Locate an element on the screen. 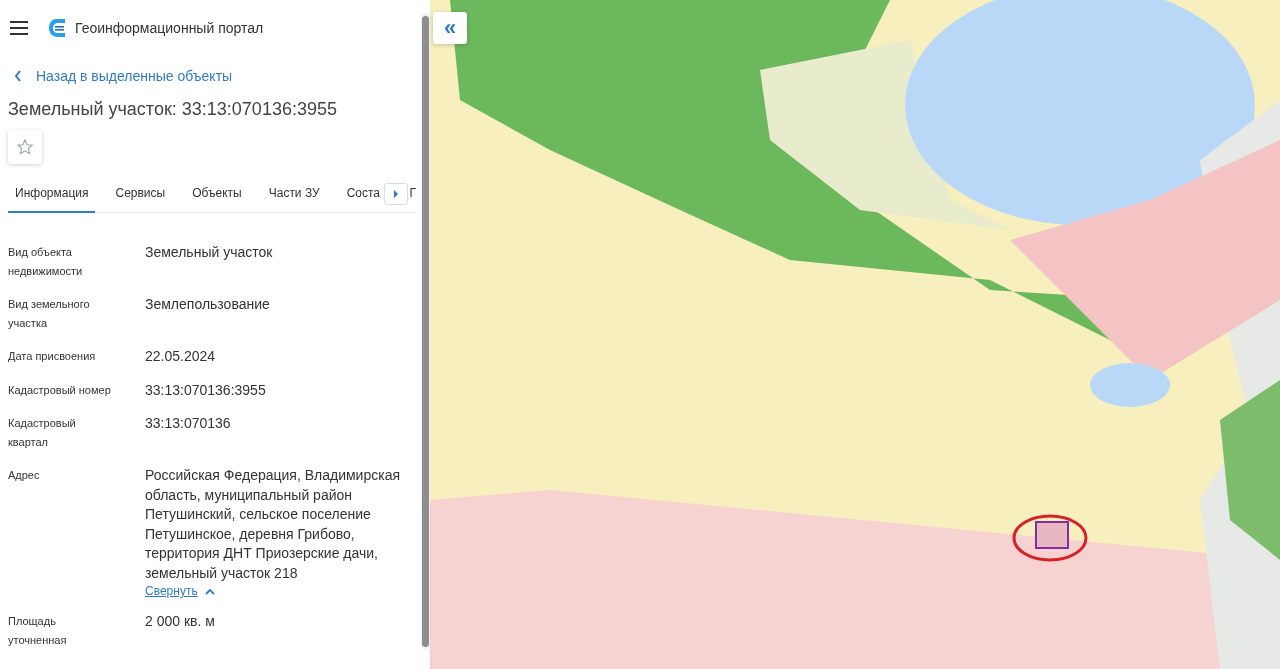 The height and width of the screenshot is (669, 1280). menu-icon is located at coordinates (19, 28).